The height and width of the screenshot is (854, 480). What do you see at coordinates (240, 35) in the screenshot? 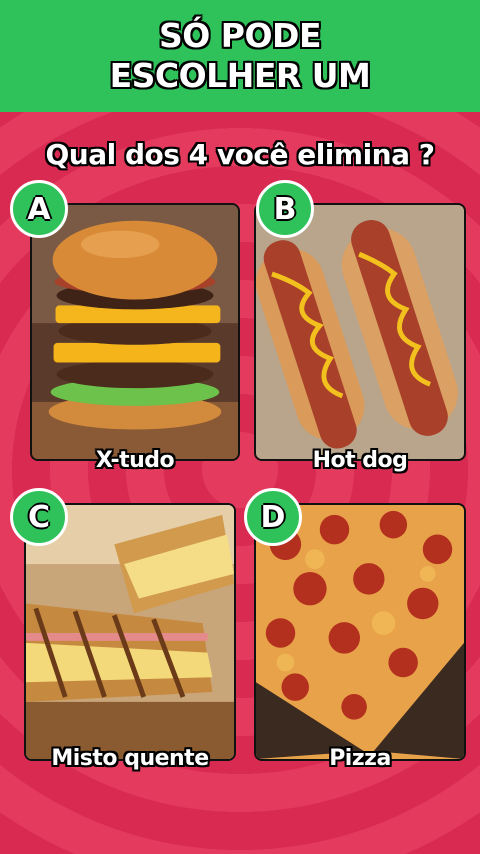
I see `title-line-1: SÓ PODE` at bounding box center [240, 35].